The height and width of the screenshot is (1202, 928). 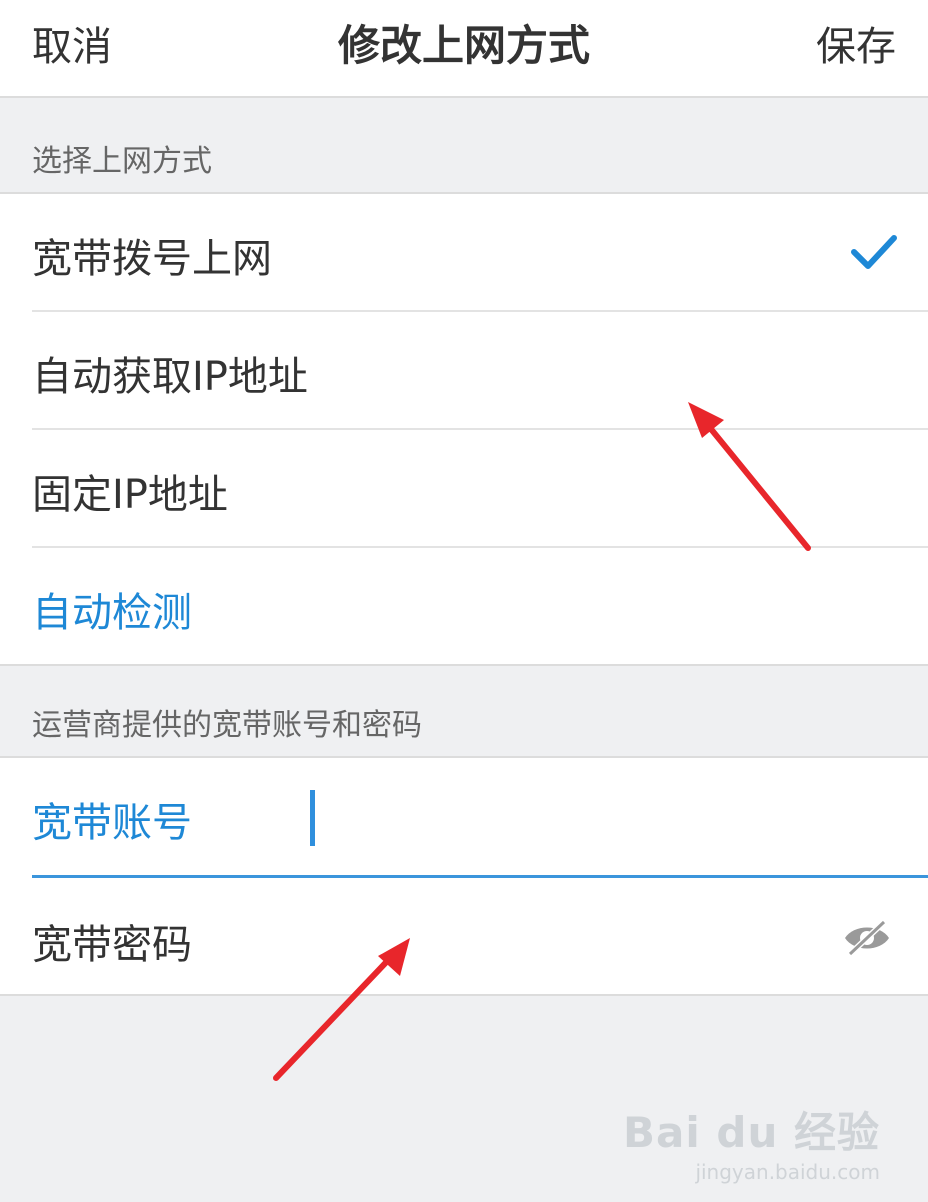 What do you see at coordinates (464, 370) in the screenshot?
I see `option-dhcp: 自动获取IP地址` at bounding box center [464, 370].